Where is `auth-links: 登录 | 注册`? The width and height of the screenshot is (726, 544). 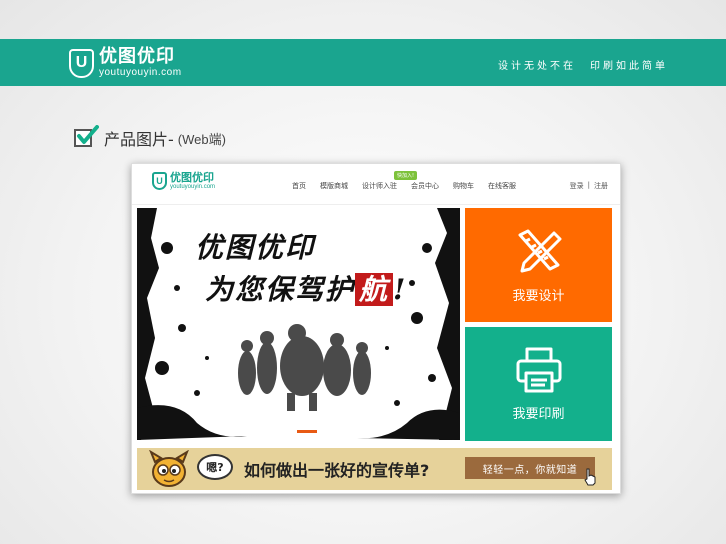
auth-links: 登录 | 注册 is located at coordinates (589, 186).